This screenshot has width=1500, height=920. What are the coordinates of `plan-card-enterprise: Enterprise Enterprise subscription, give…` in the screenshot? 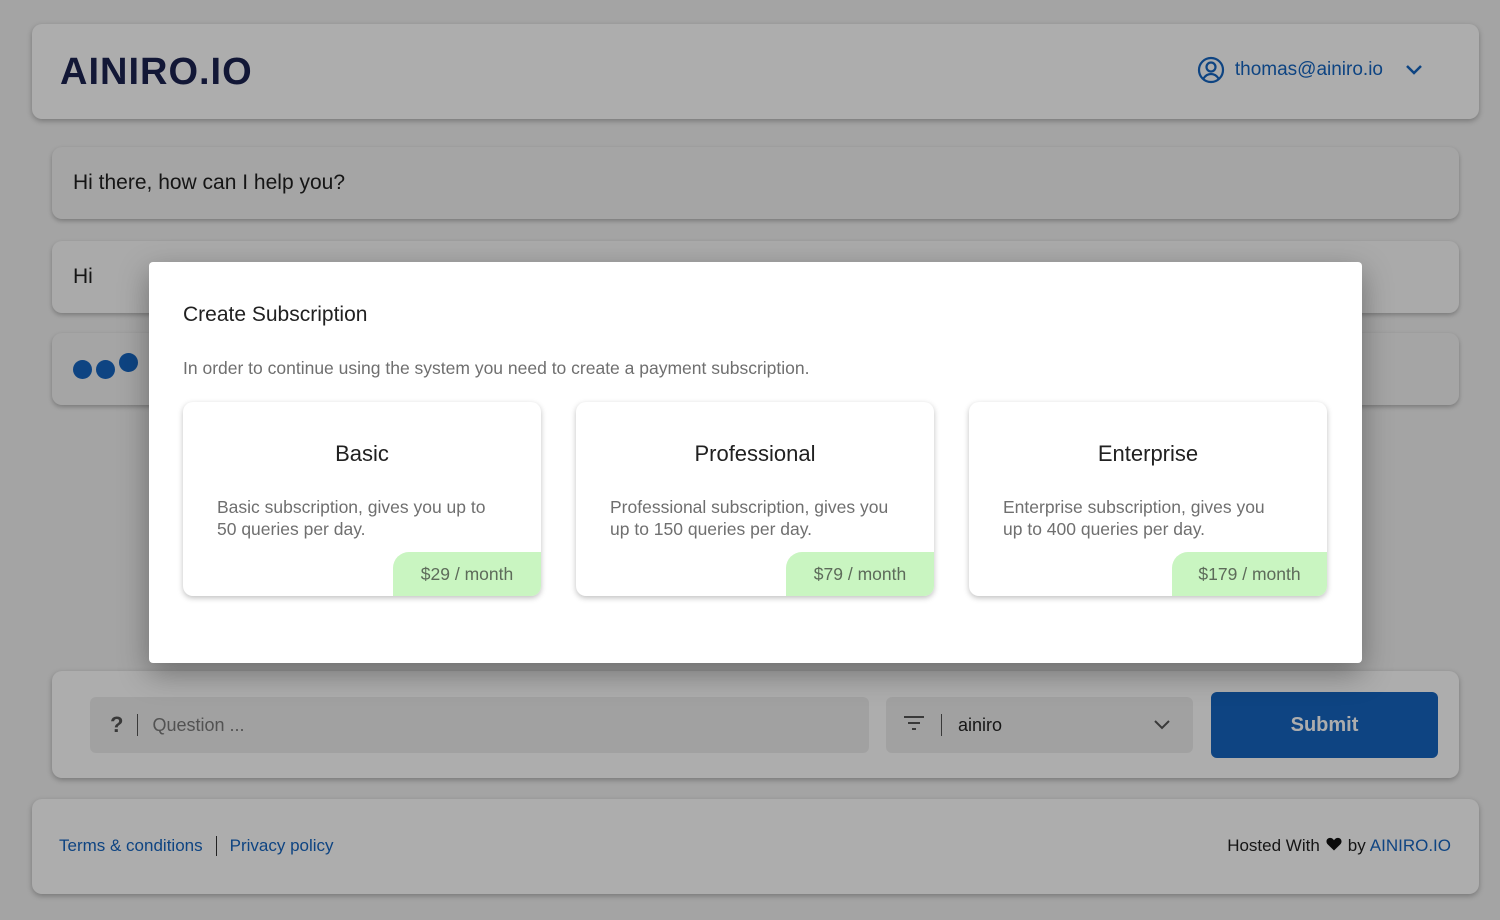 It's located at (1148, 499).